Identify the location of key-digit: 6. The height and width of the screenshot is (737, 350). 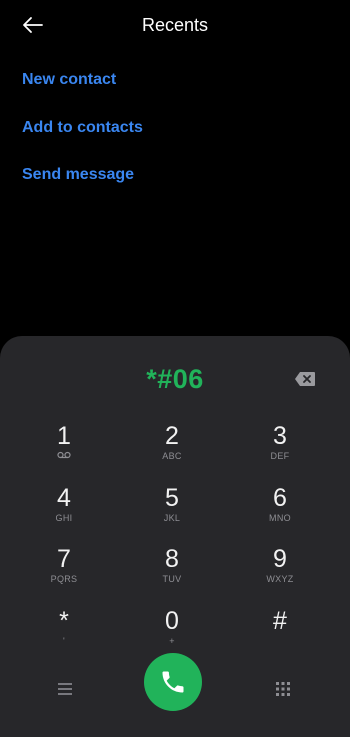
(280, 498).